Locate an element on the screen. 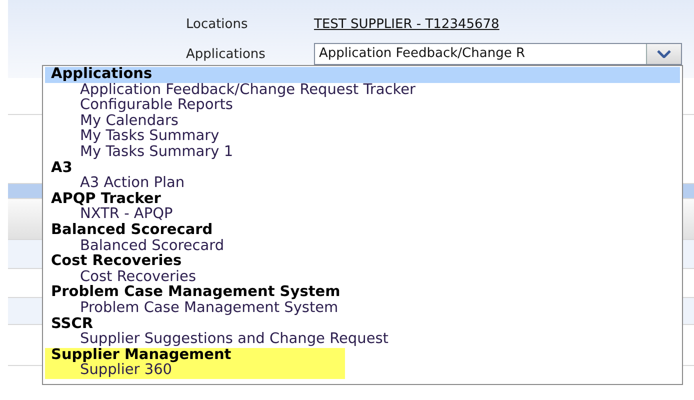 This screenshot has width=694, height=400. applications-label: Applications is located at coordinates (226, 54).